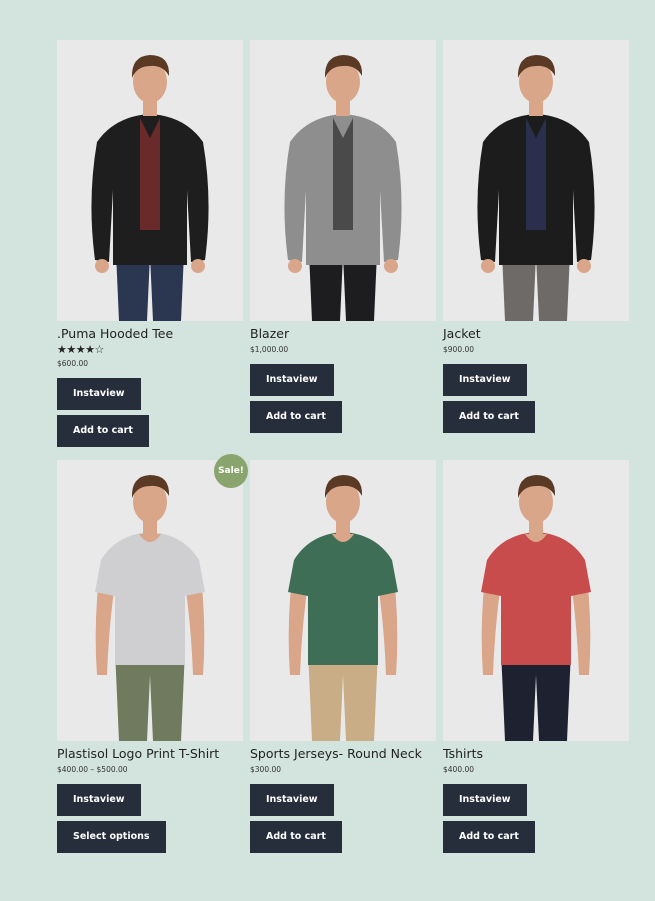  I want to click on rating-stars: ★★★★☆, so click(150, 350).